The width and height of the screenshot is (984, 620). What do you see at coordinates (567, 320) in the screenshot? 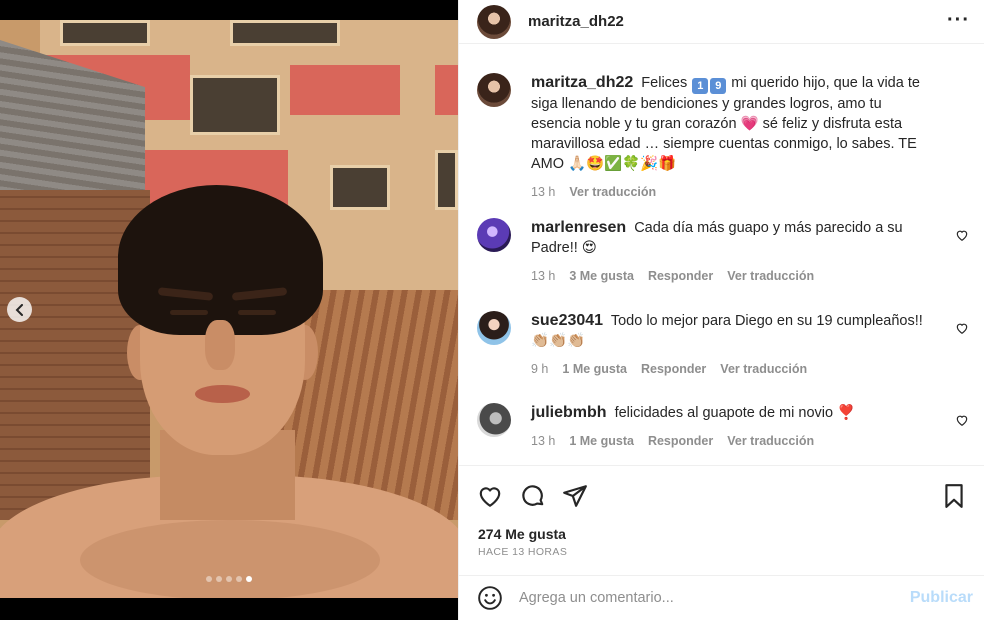
I see `comment-username: sue23041` at bounding box center [567, 320].